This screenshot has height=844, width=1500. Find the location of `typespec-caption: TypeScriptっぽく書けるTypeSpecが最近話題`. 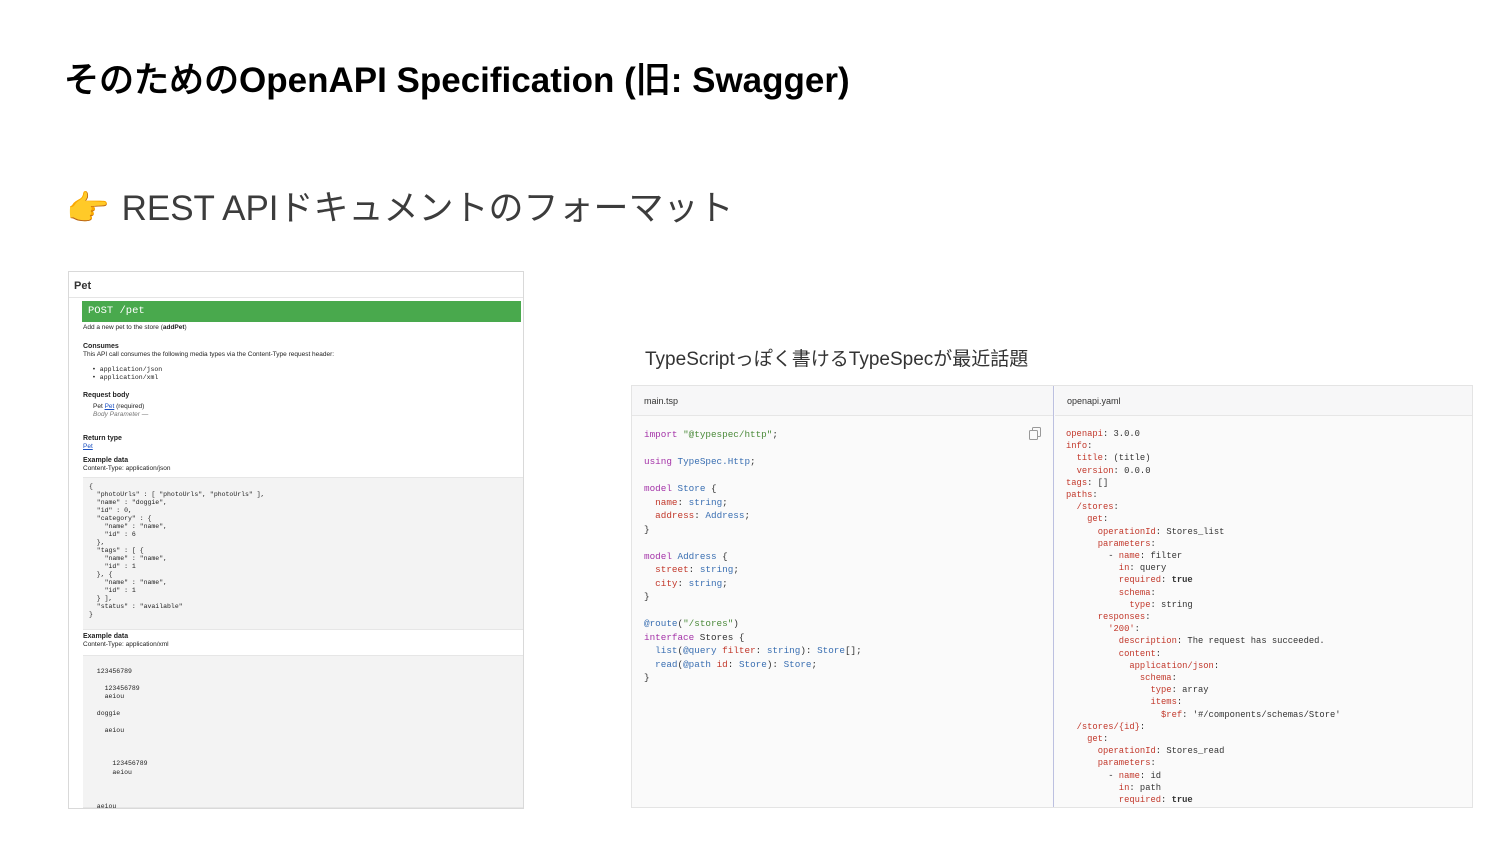

typespec-caption: TypeScriptっぽく書けるTypeSpecが最近話題 is located at coordinates (837, 359).